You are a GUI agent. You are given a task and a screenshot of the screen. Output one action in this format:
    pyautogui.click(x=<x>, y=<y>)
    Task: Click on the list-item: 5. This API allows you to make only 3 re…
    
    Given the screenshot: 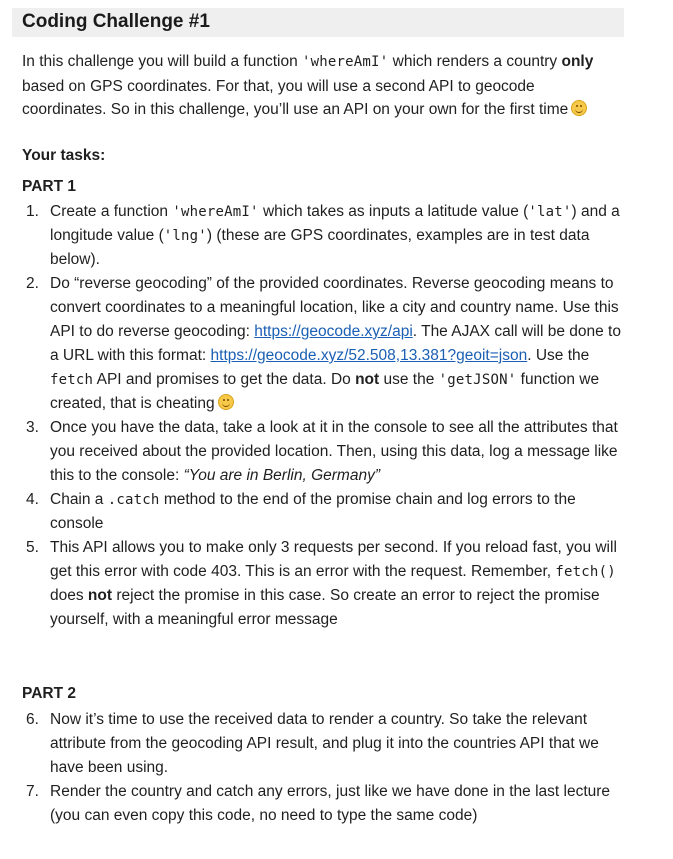 What is the action you would take?
    pyautogui.click(x=322, y=584)
    